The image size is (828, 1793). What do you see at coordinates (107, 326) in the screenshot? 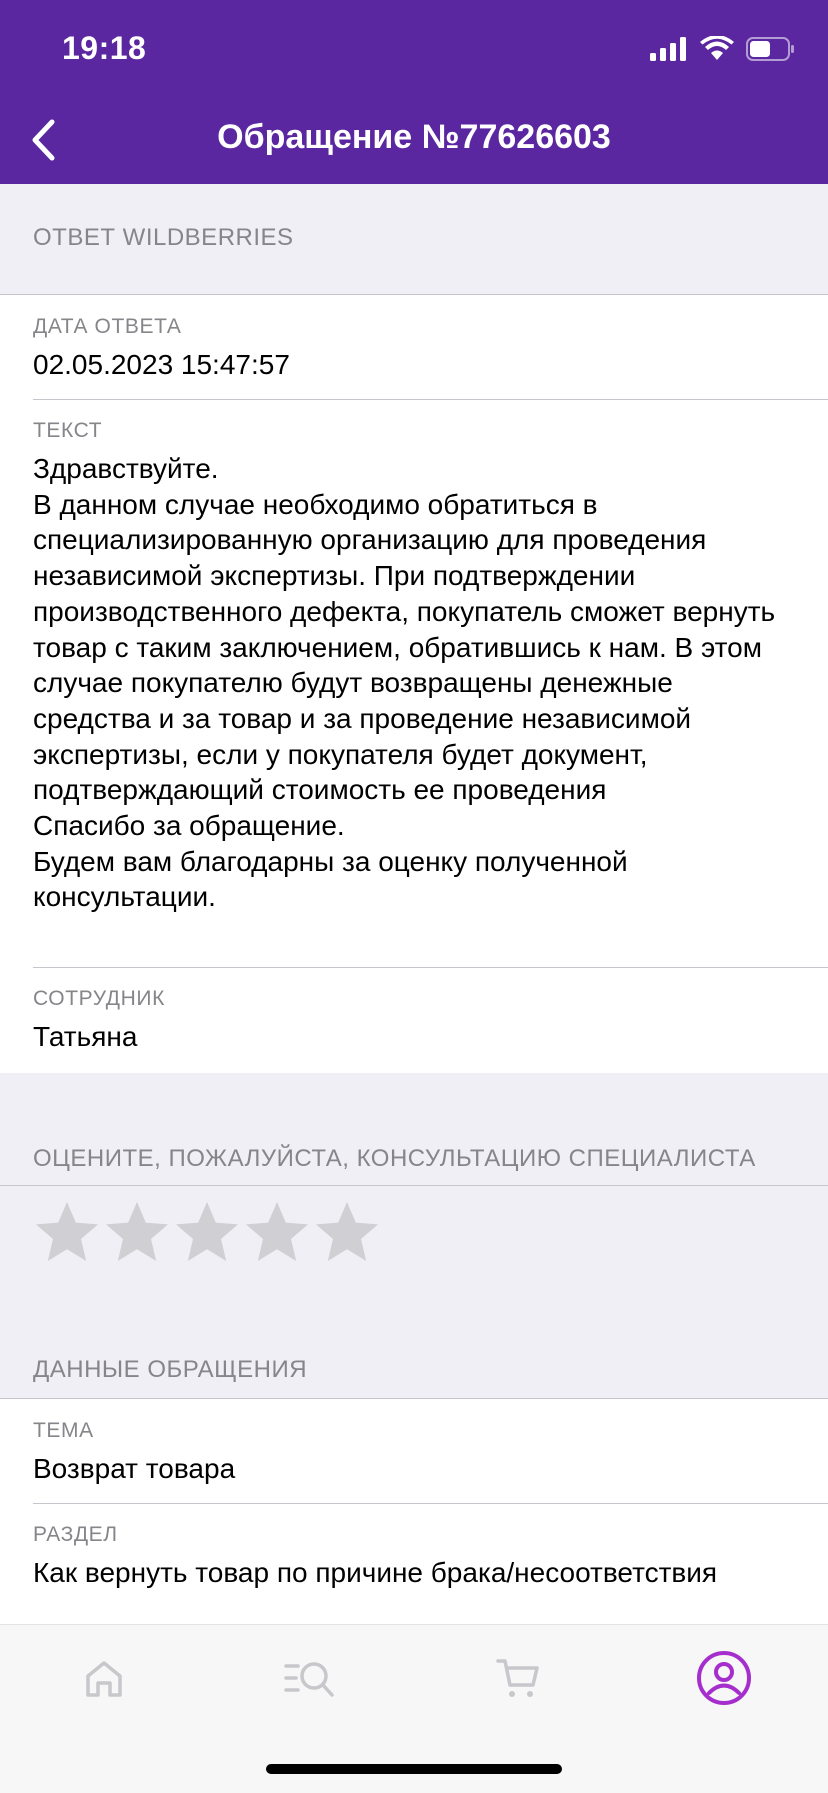
I see `answer-date-label: ДАТА ОТВЕТА` at bounding box center [107, 326].